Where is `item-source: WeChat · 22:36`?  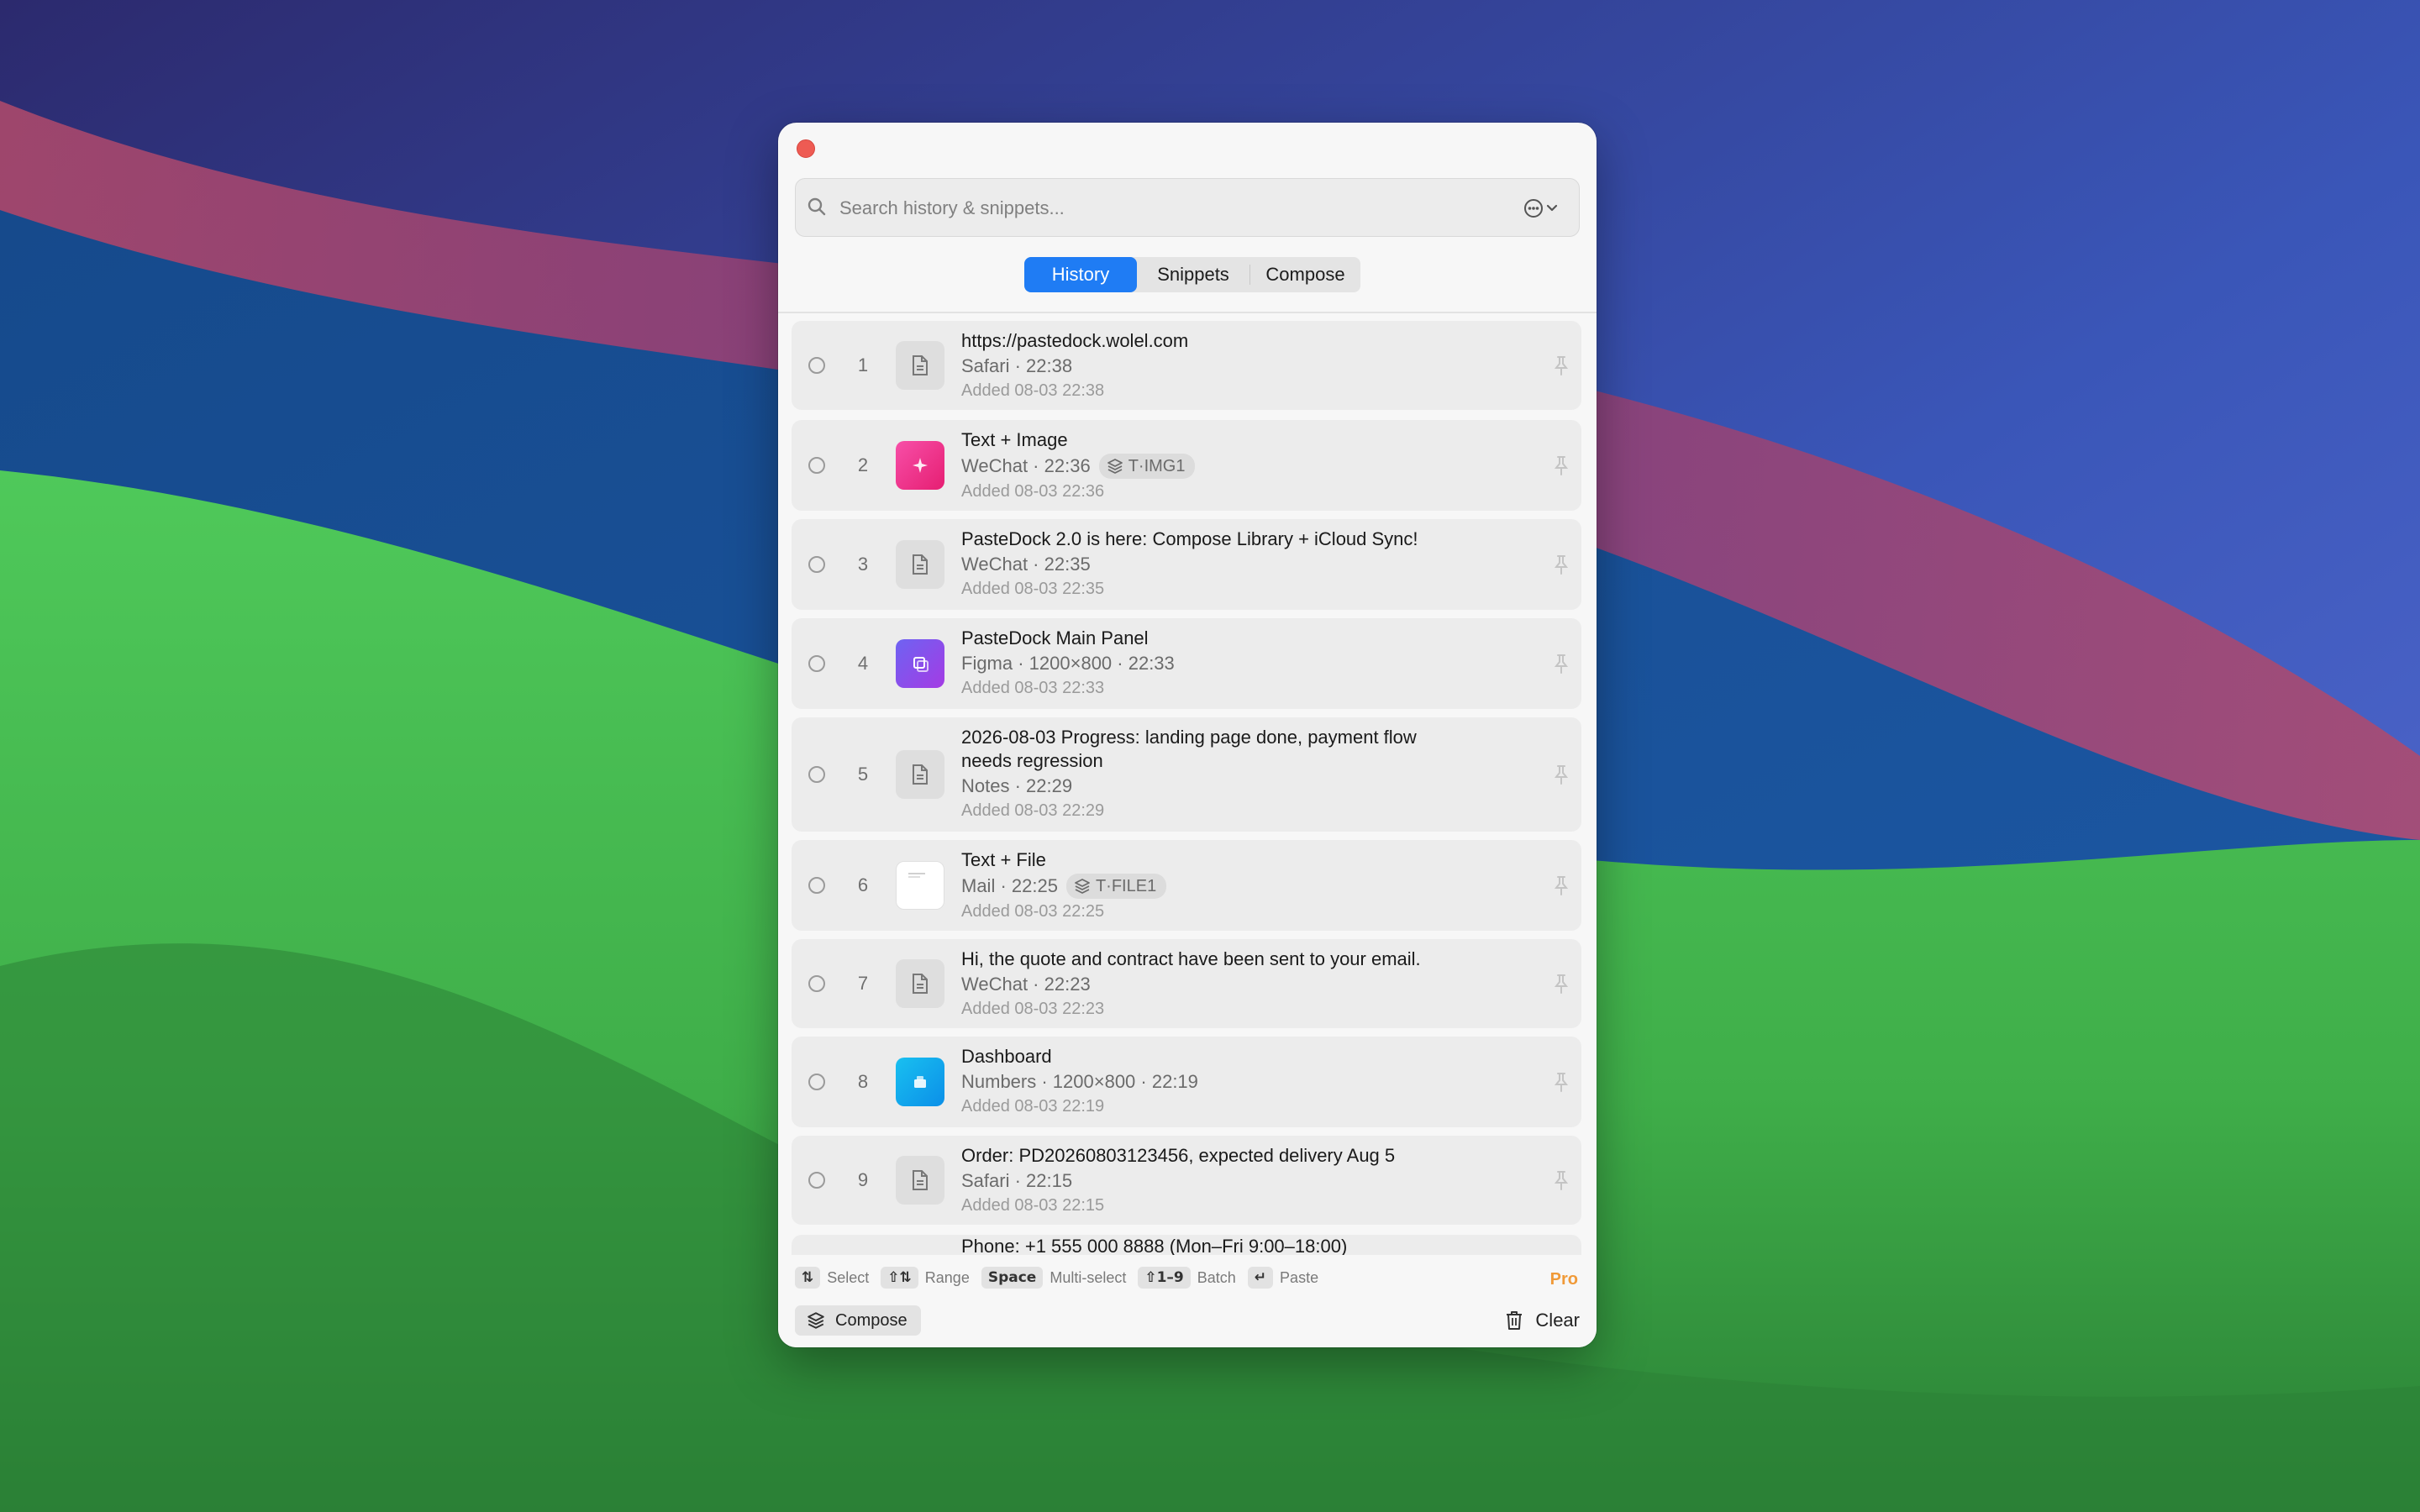 item-source: WeChat · 22:36 is located at coordinates (1026, 465).